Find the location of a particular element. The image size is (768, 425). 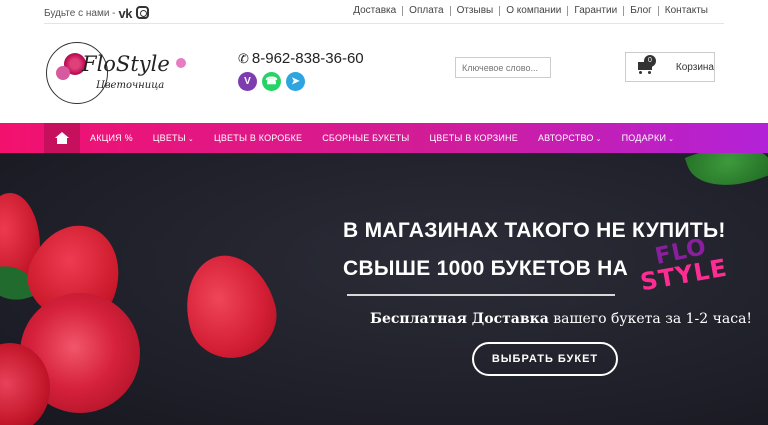

instagram-icon is located at coordinates (142, 12).